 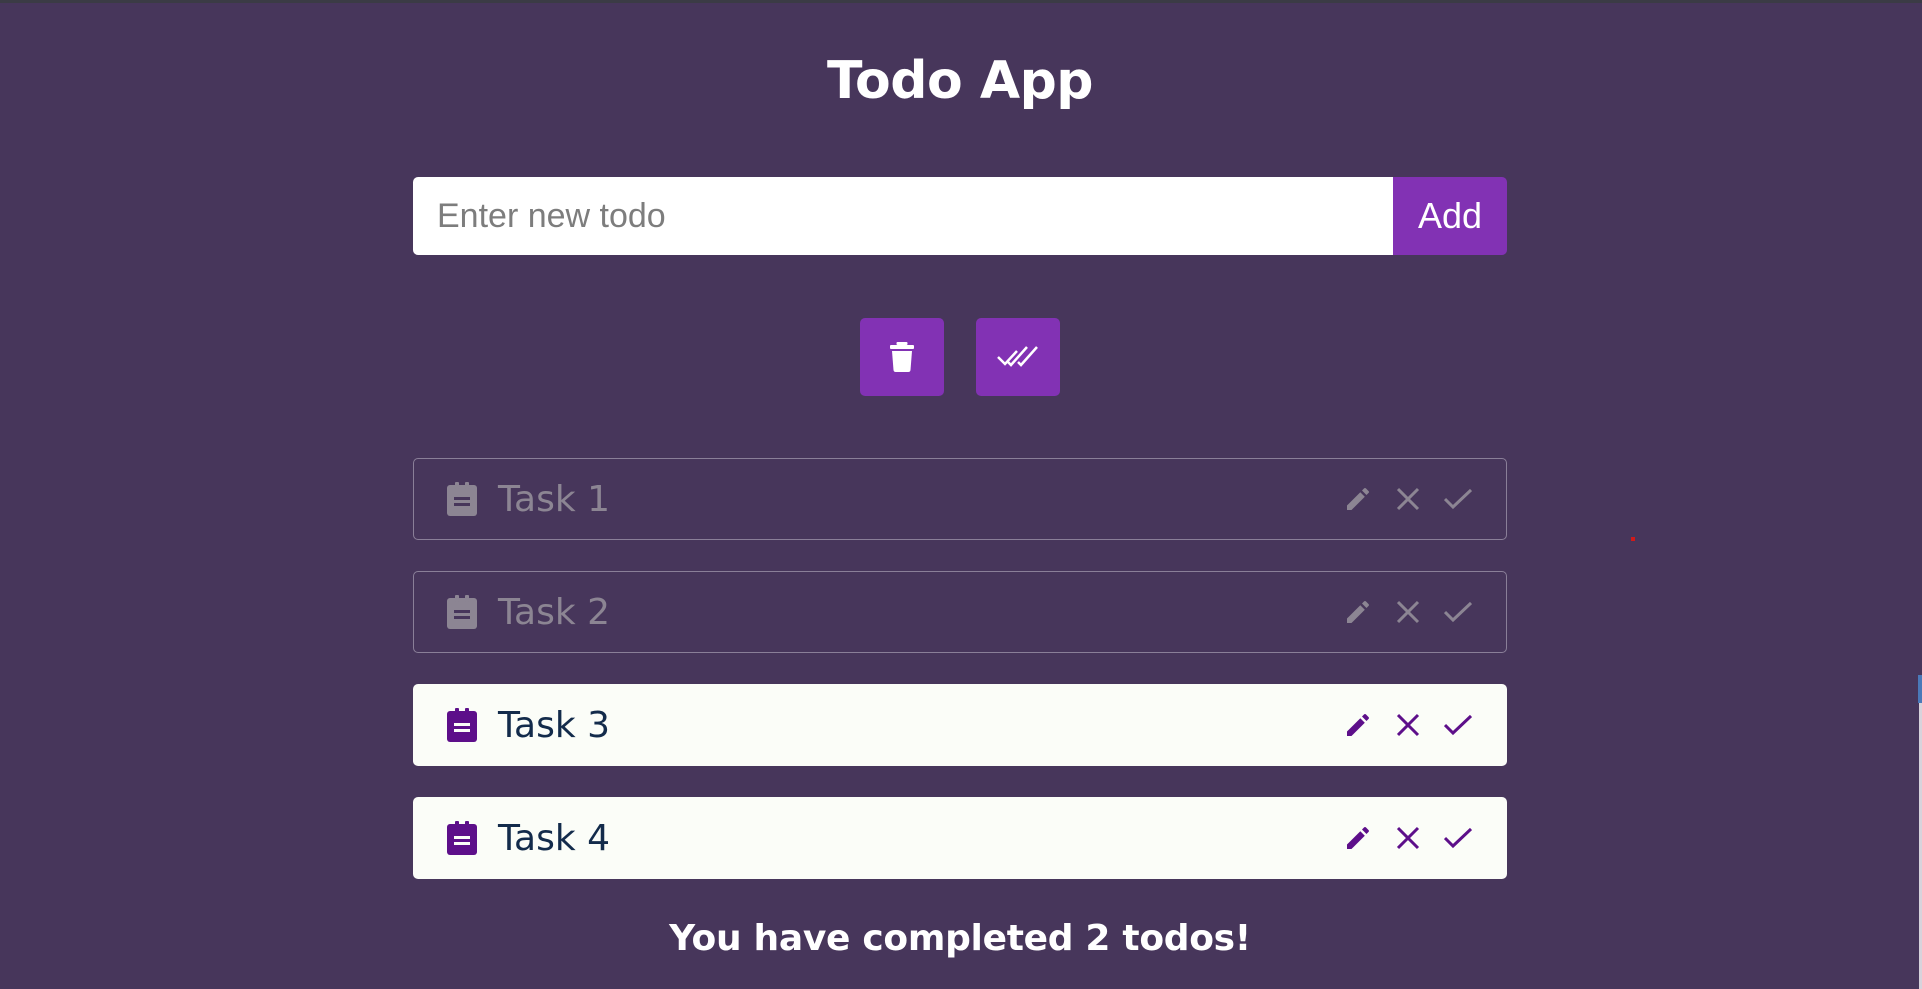 I want to click on trash-icon, so click(x=902, y=357).